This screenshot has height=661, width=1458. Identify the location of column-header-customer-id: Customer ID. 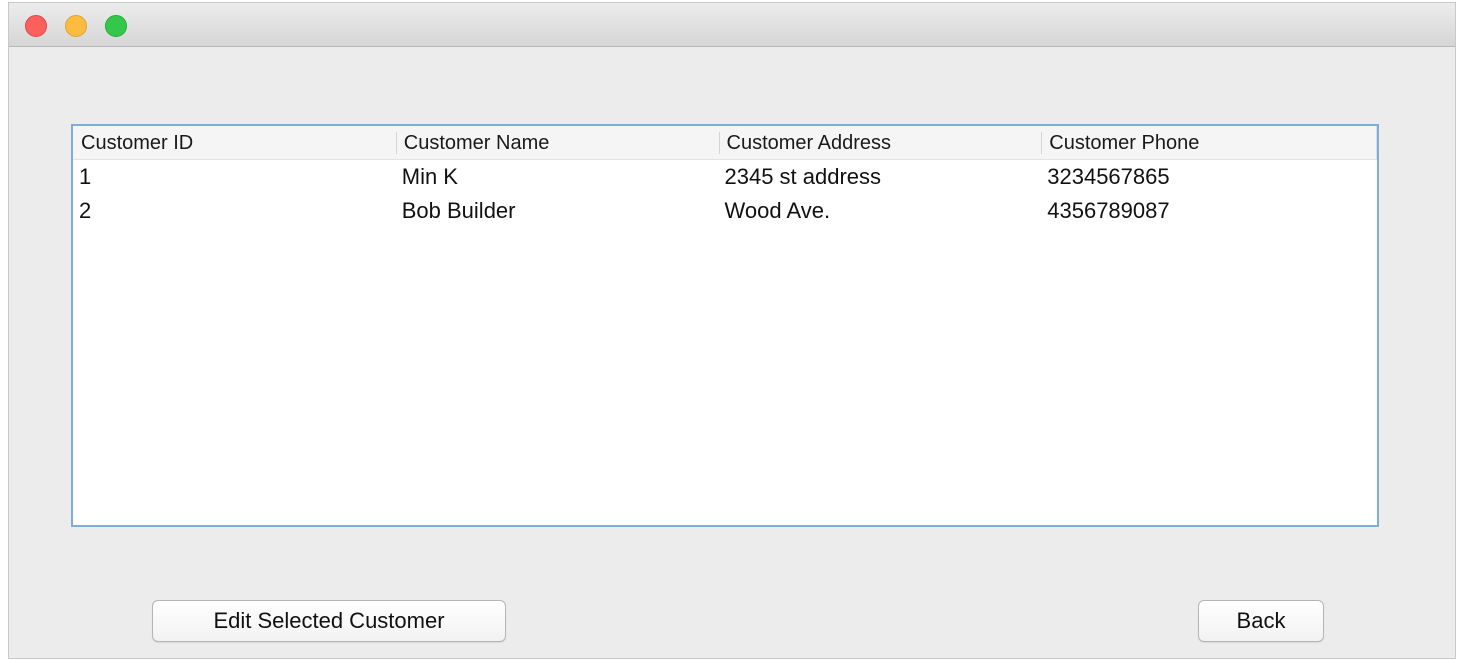
(234, 142).